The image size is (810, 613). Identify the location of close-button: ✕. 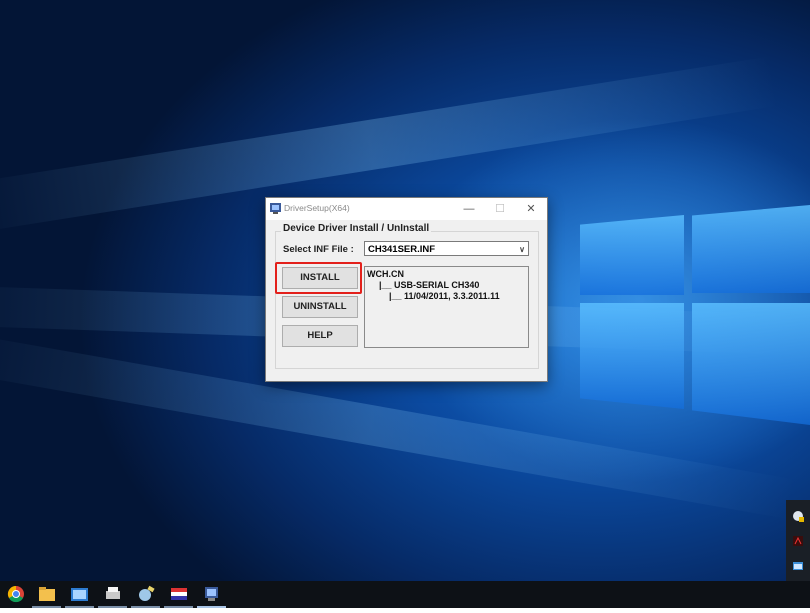
(531, 209).